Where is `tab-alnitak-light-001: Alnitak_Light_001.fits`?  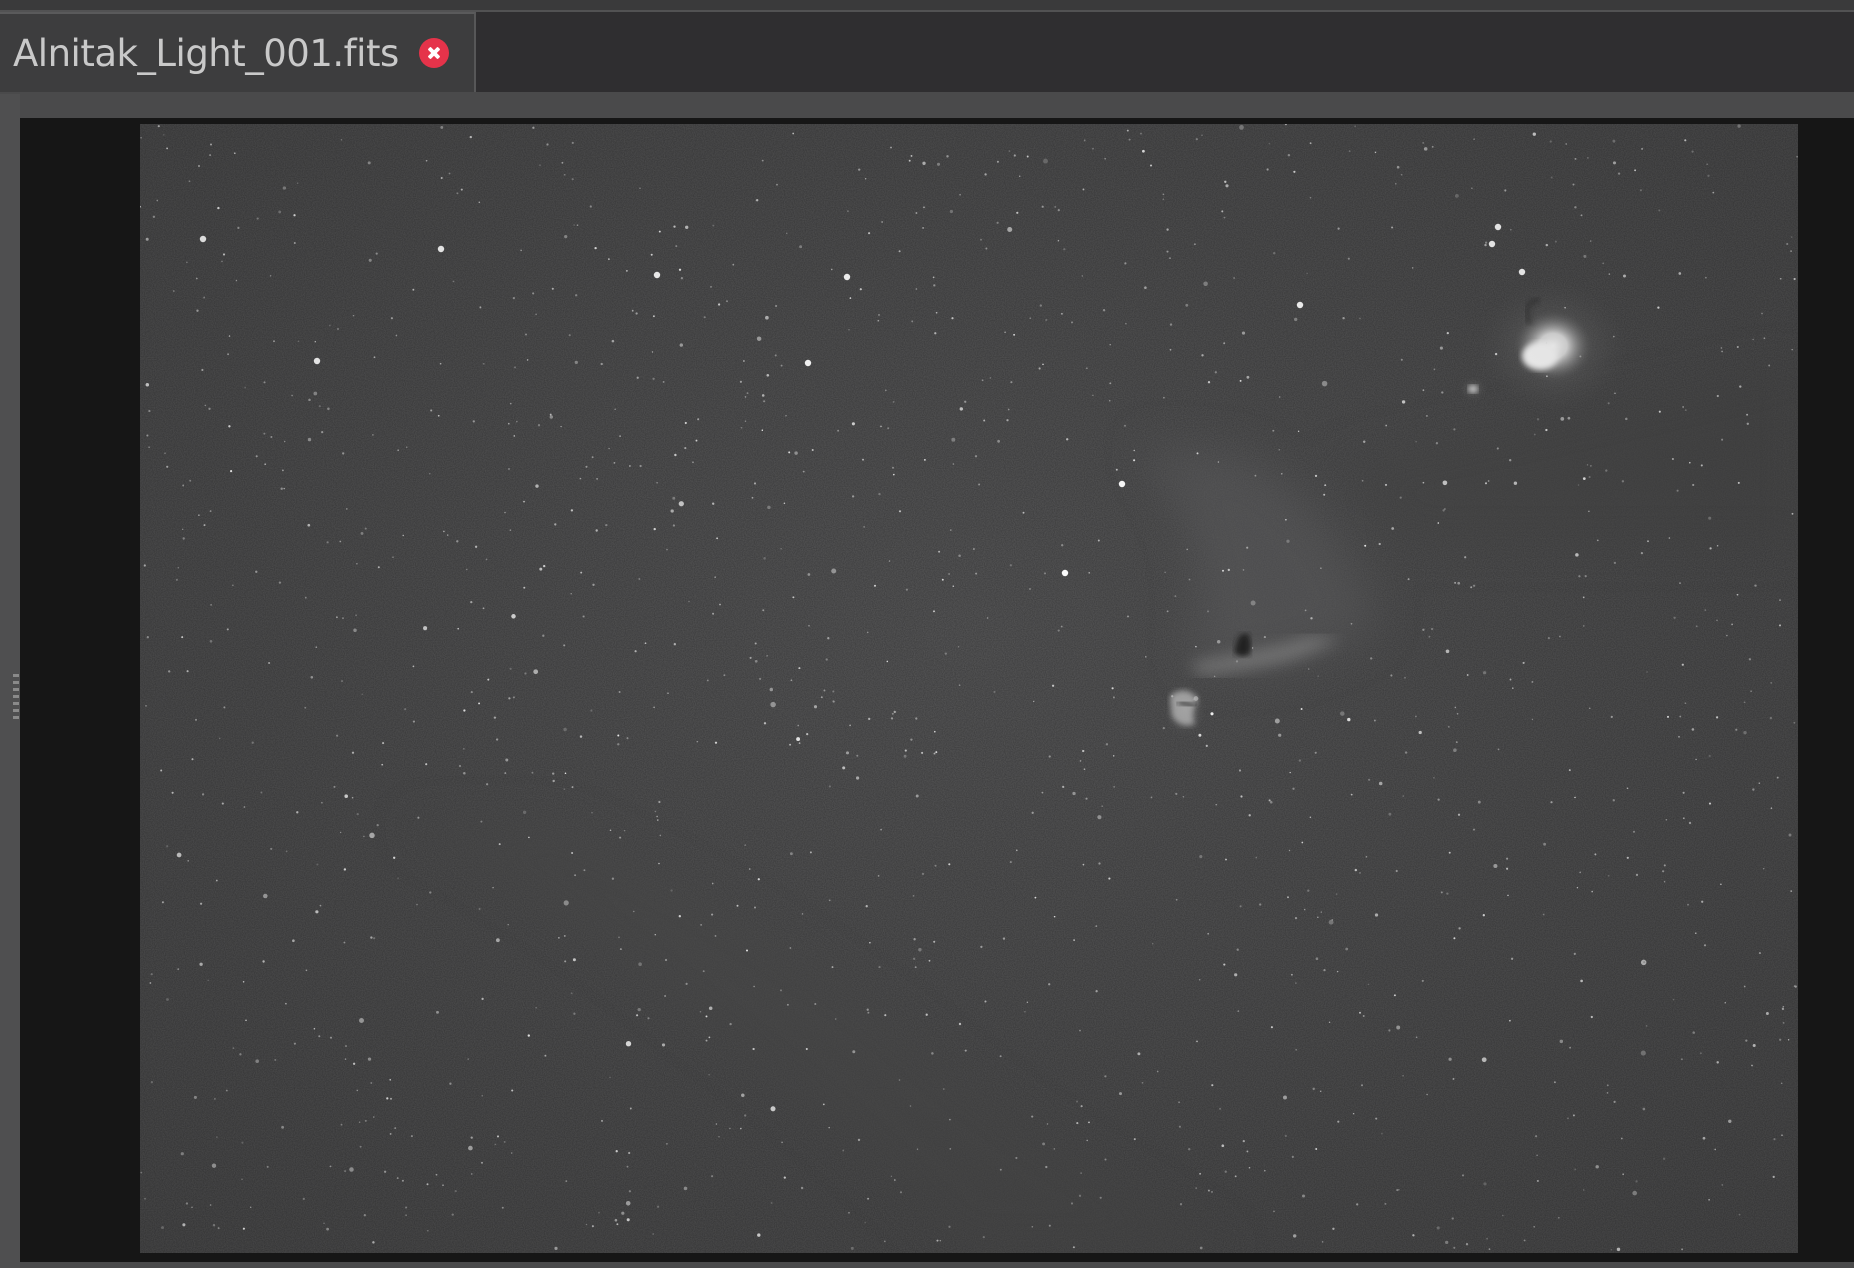 tab-alnitak-light-001: Alnitak_Light_001.fits is located at coordinates (238, 52).